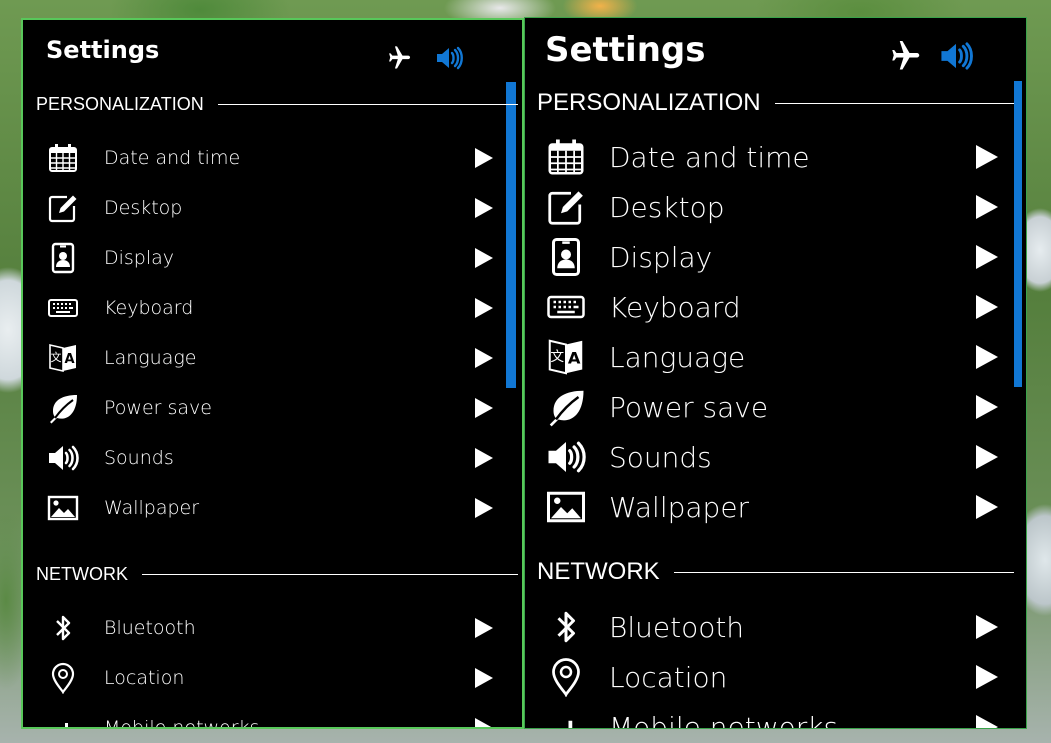  Describe the element at coordinates (689, 407) in the screenshot. I see `settings-item-label: Power save` at that location.